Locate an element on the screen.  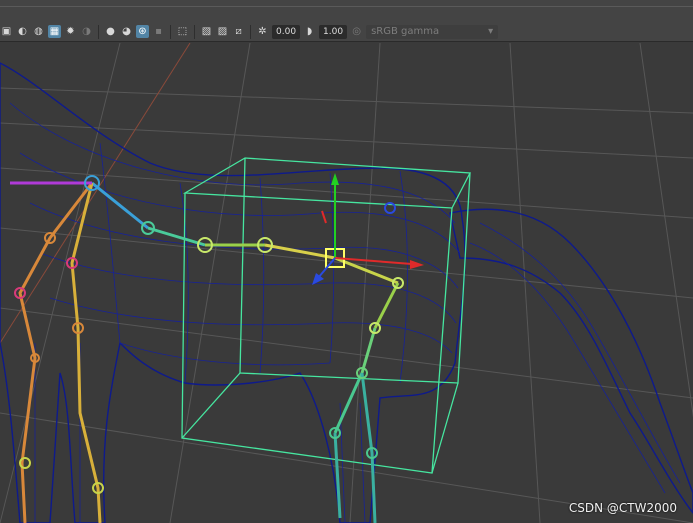
lights-icon: ✹ is located at coordinates (70, 31).